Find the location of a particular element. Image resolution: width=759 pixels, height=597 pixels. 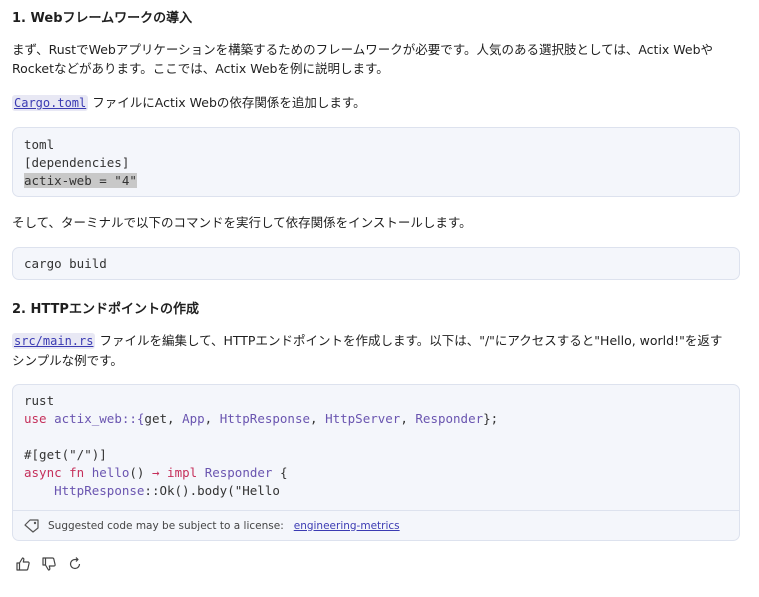

use-path: actix_web::{ is located at coordinates (99, 418).